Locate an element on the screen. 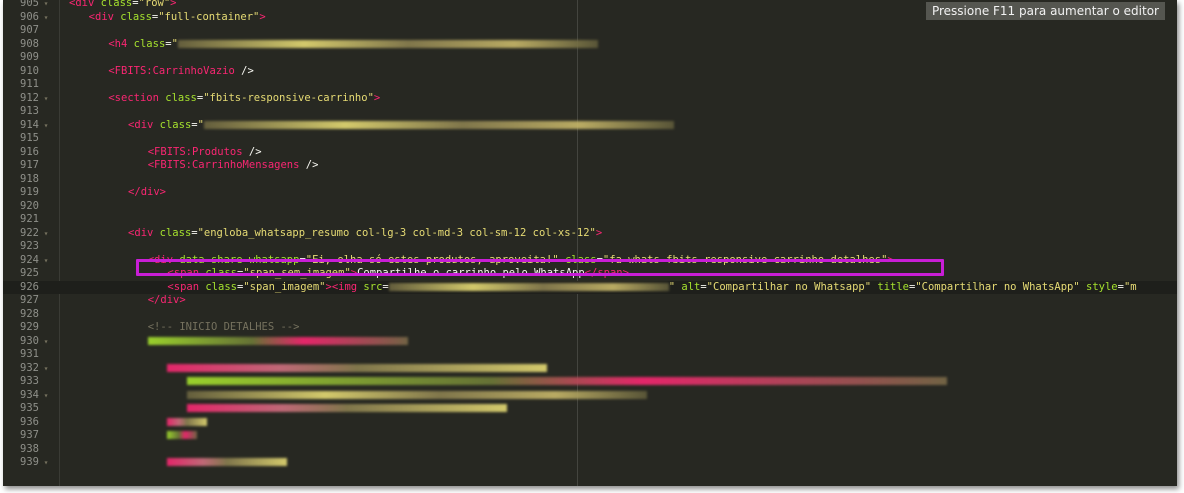  code-text: <!-- INICIO DETALHES --> is located at coordinates (224, 328).